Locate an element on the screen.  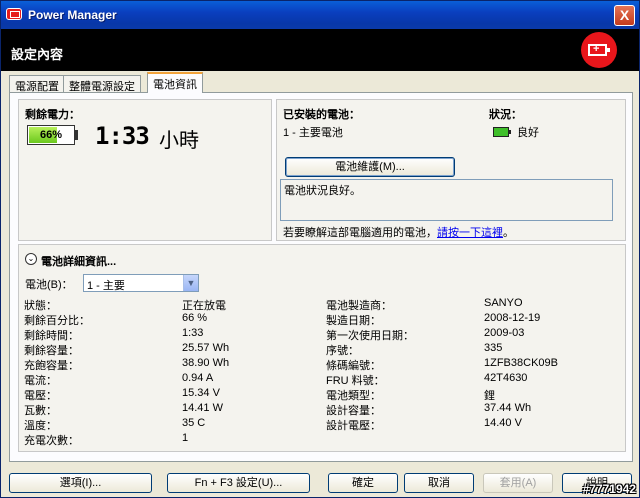
battery-help-link: 請按一下這裡 is located at coordinates (470, 233).